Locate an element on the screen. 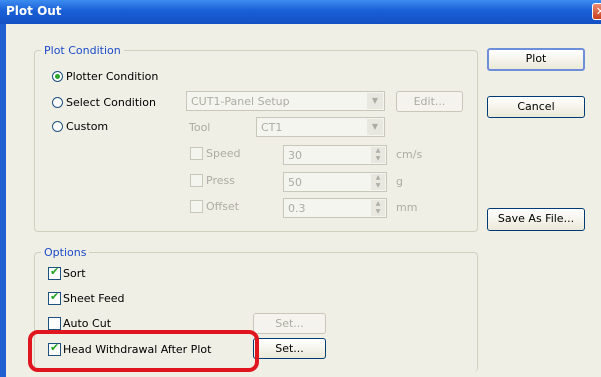  condition-select: CUT1-Panel Setup ▼ is located at coordinates (285, 101).